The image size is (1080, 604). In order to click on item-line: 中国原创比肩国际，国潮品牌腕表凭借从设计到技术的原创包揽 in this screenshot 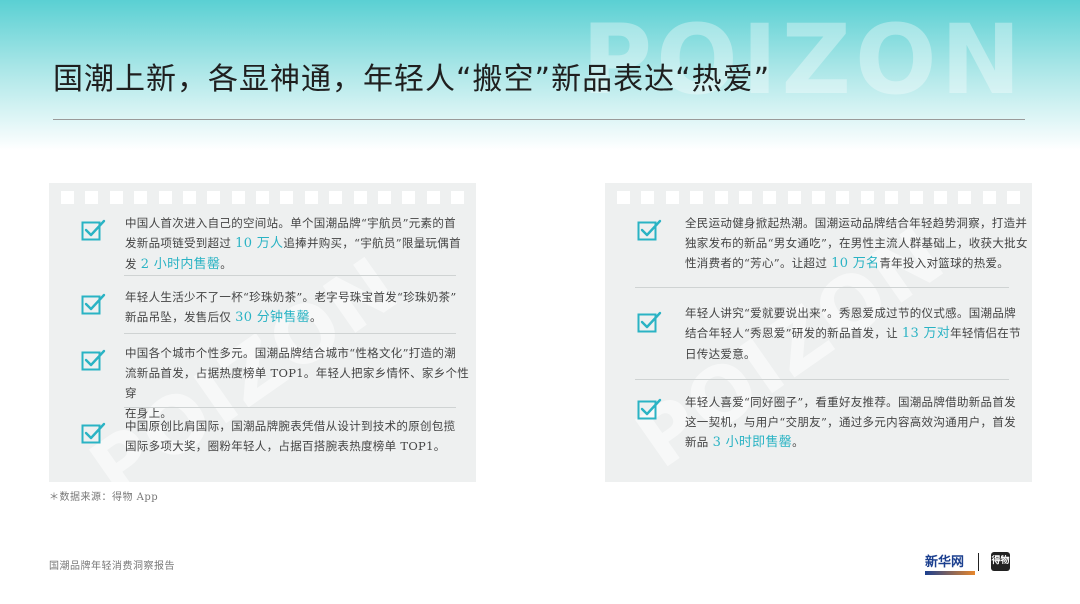, I will do `click(290, 426)`.